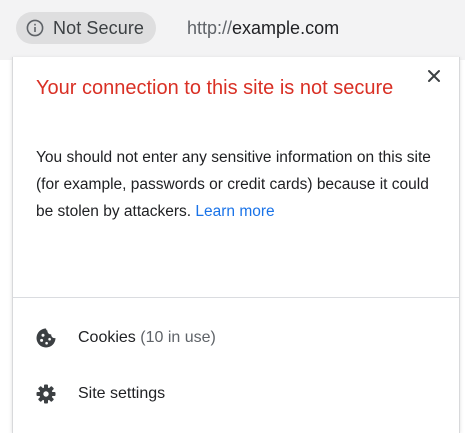 The height and width of the screenshot is (433, 465). What do you see at coordinates (178, 337) in the screenshot?
I see `cookies-count: (10 in use)` at bounding box center [178, 337].